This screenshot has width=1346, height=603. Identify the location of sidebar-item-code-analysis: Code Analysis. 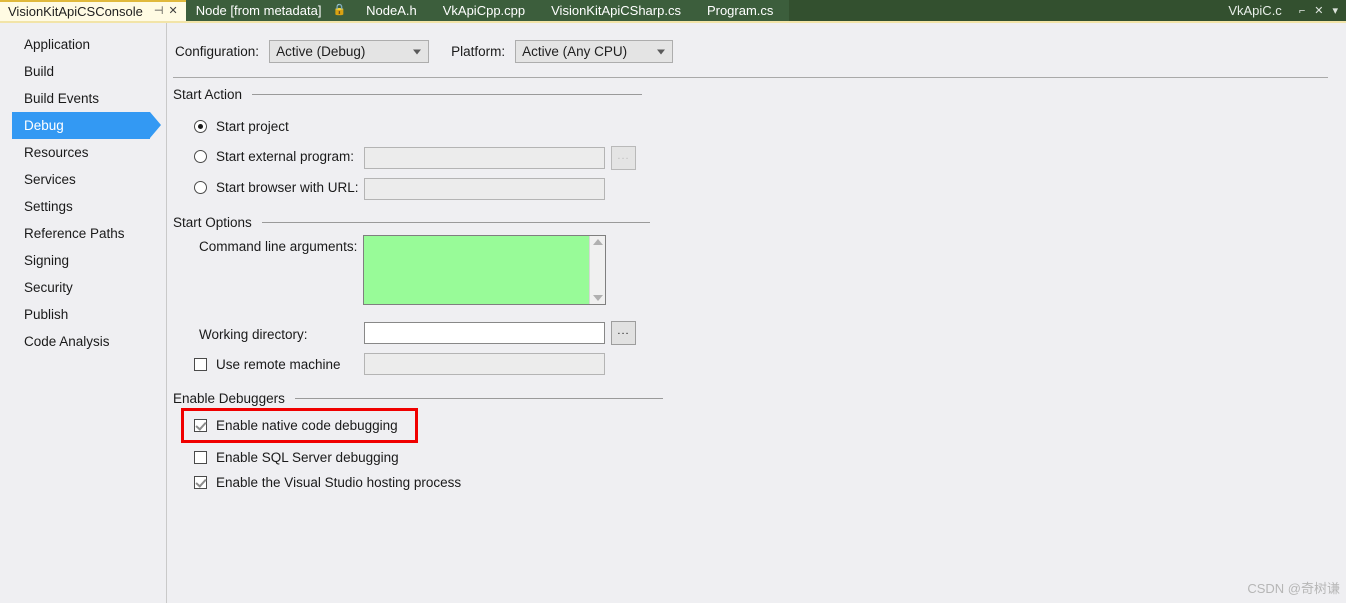
(83, 341).